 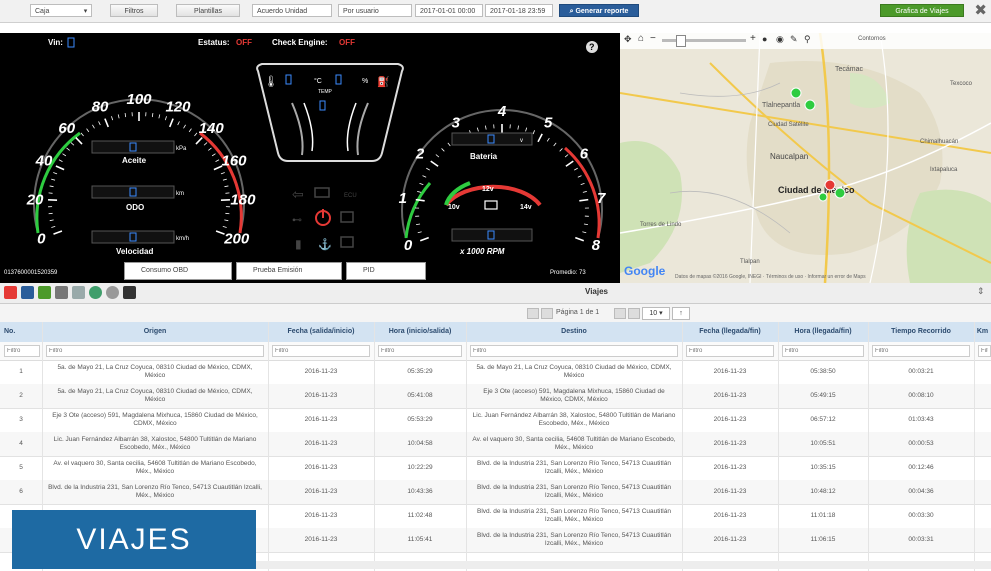 I want to click on date-to-input: 2017-01-18 23:59, so click(x=519, y=10).